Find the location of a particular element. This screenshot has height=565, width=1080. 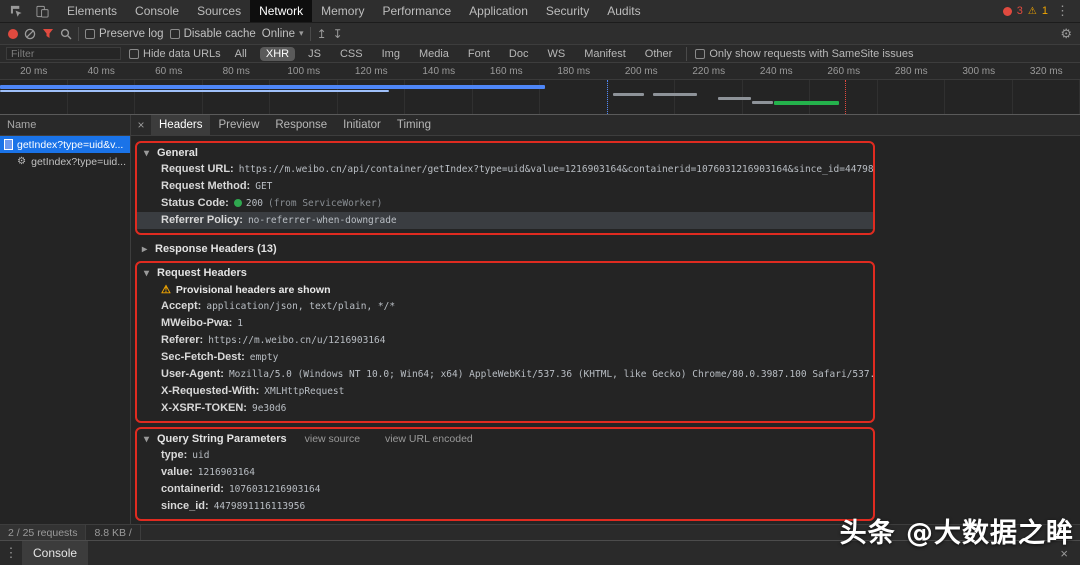

device-toolbar-icon is located at coordinates (42, 11).